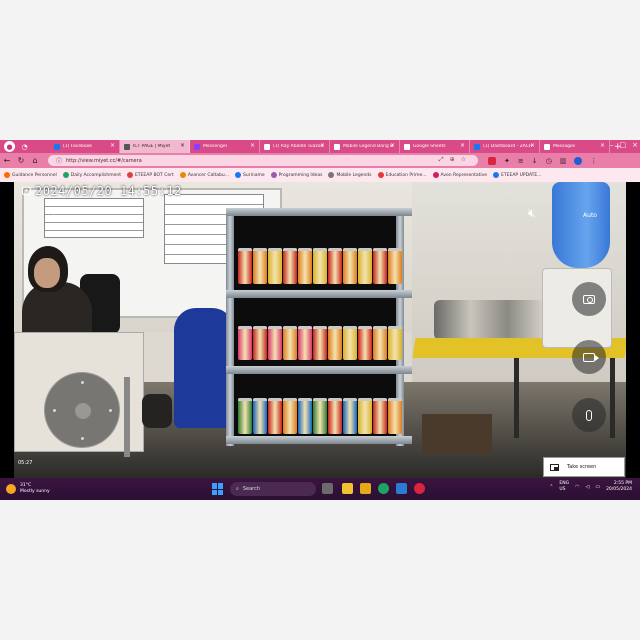 The width and height of the screenshot is (640, 640). I want to click on browser-tab: (1) Dashboard - ZACH ×, so click(505, 146).